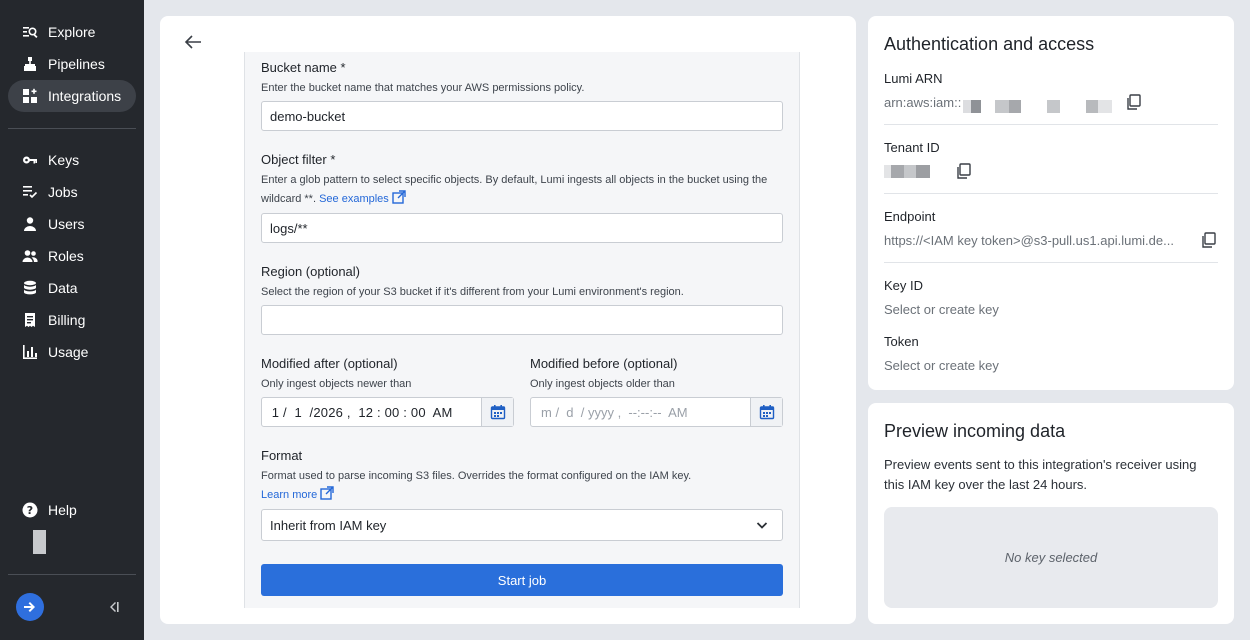 The image size is (1250, 640). Describe the element at coordinates (30, 256) in the screenshot. I see `roles-icon` at that location.